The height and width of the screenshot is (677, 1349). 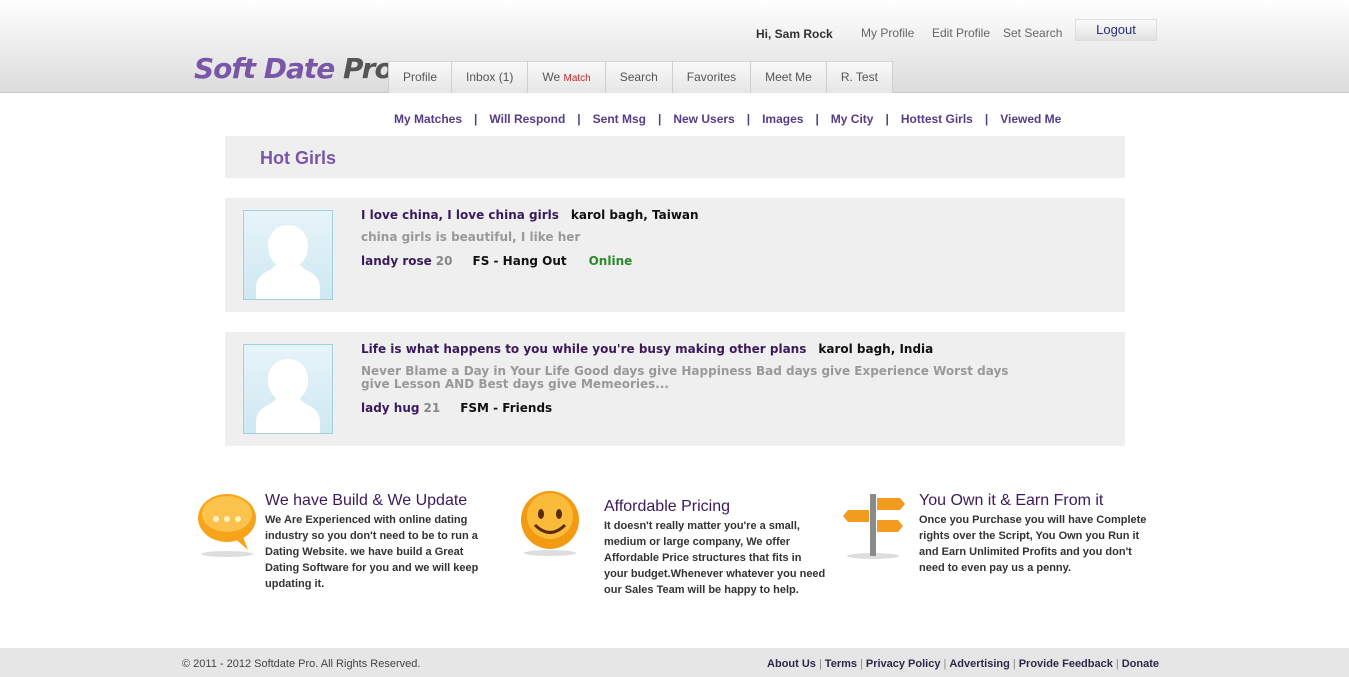 What do you see at coordinates (961, 33) in the screenshot?
I see `edit-profile-link: Edit Profile` at bounding box center [961, 33].